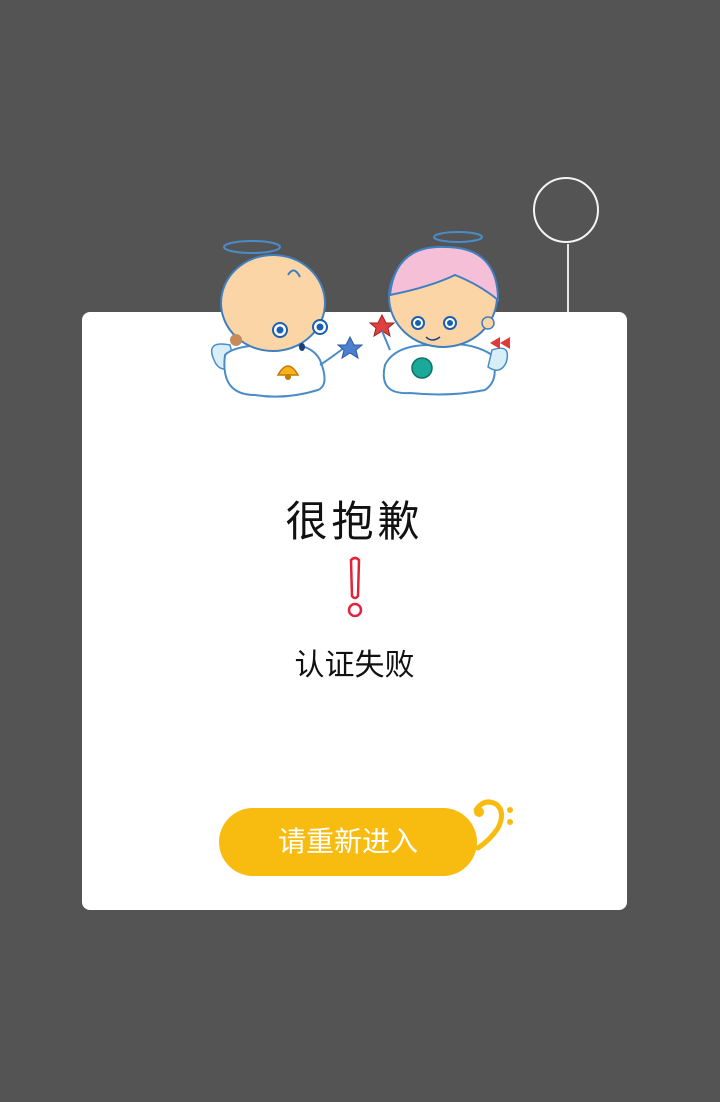 The width and height of the screenshot is (720, 1102). I want to click on status-message: 认证失败, so click(354, 665).